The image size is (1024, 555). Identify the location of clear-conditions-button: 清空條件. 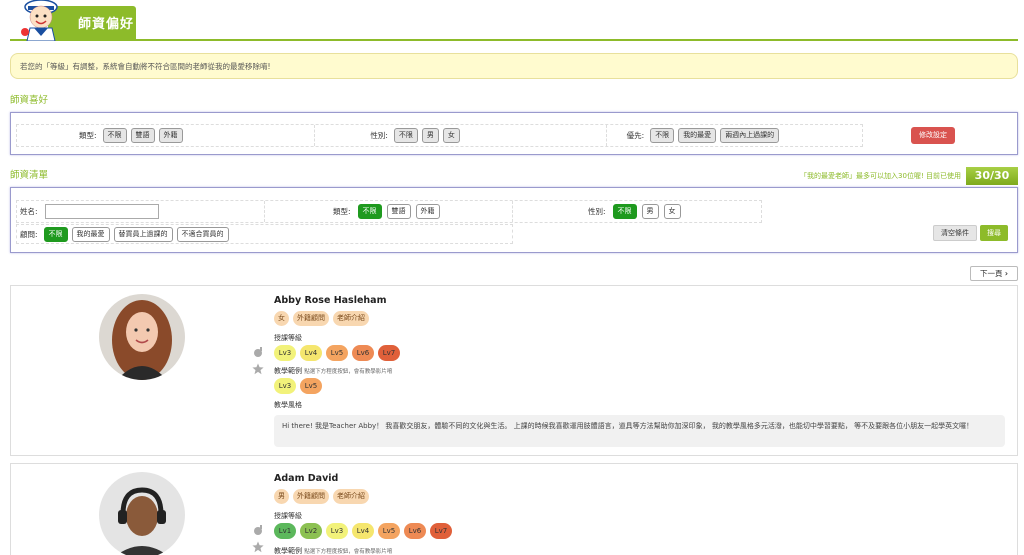
(955, 233).